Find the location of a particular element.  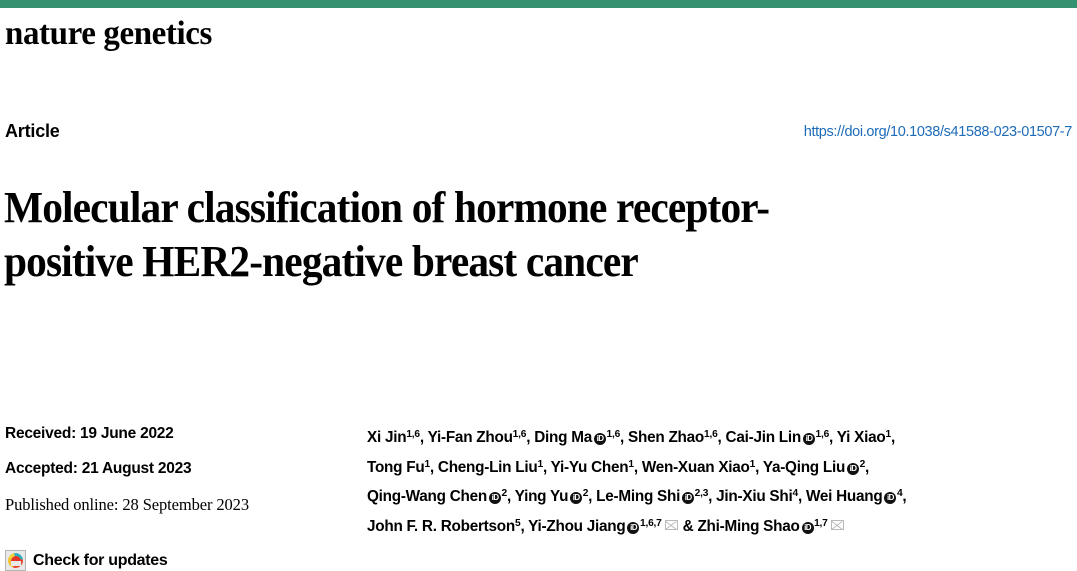

author-name: Zhi-Ming Shao is located at coordinates (748, 526).